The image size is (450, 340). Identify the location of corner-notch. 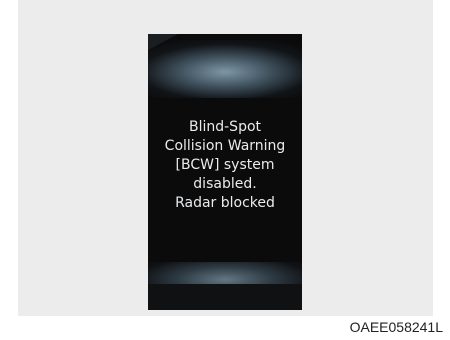
(163, 42).